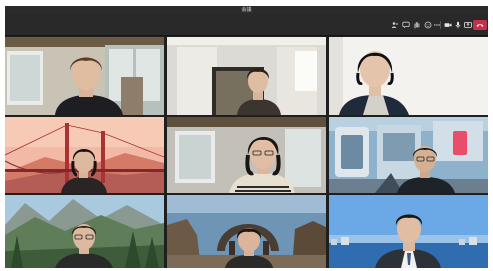 This screenshot has width=493, height=271. What do you see at coordinates (448, 25) in the screenshot?
I see `camera-icon` at bounding box center [448, 25].